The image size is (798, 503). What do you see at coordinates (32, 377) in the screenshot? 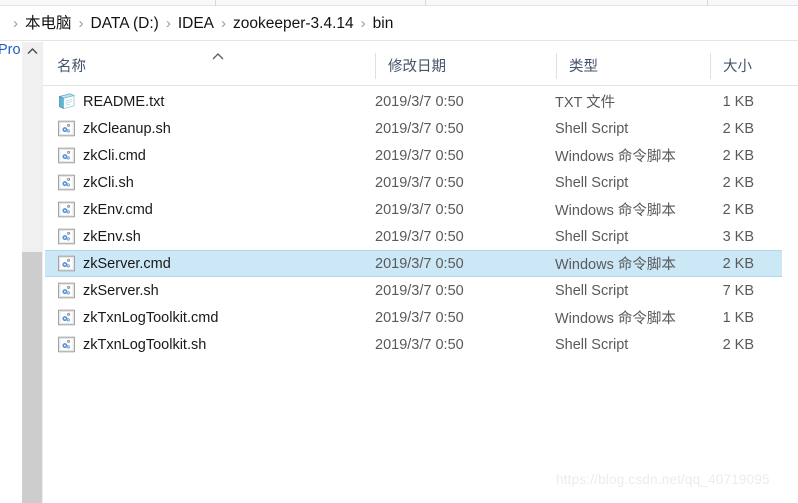
I see `scrollbar-thumb` at bounding box center [32, 377].